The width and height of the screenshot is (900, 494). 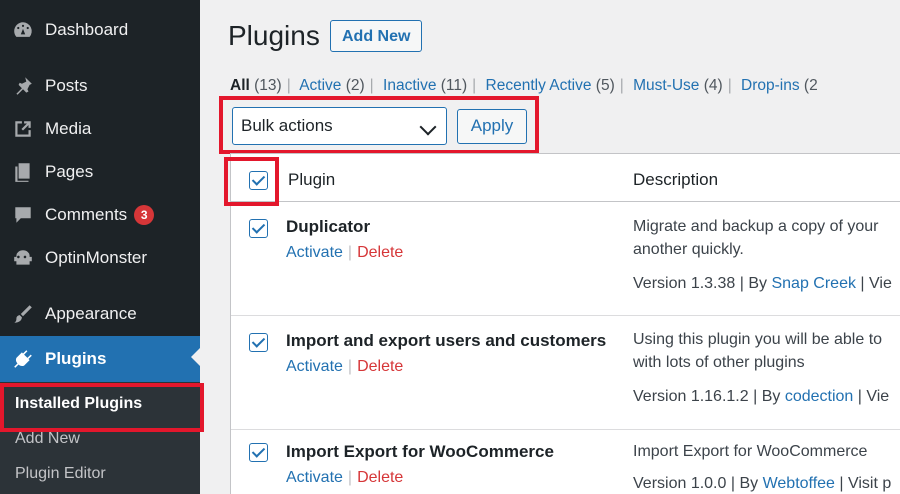 What do you see at coordinates (420, 451) in the screenshot?
I see `plugin-name: Import Export for WooCommerce` at bounding box center [420, 451].